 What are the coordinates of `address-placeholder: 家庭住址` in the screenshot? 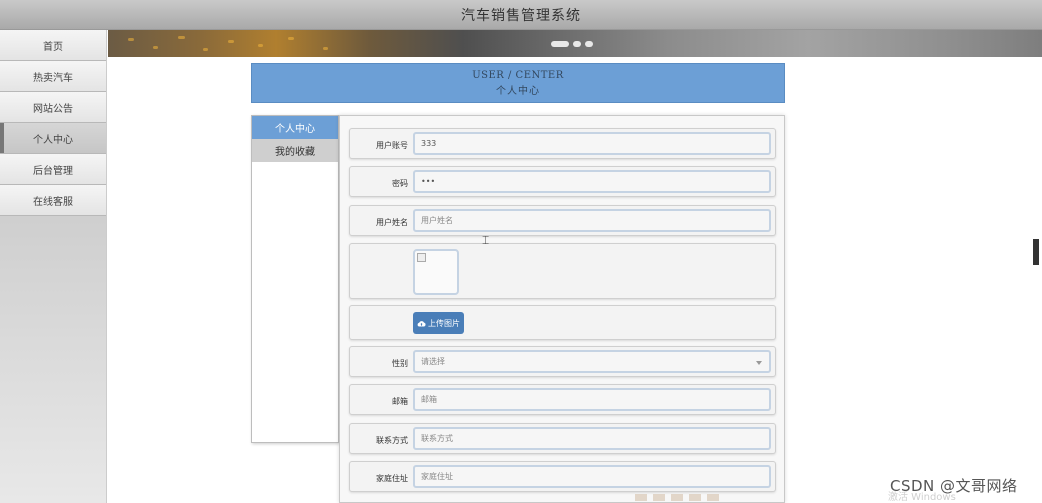 It's located at (437, 476).